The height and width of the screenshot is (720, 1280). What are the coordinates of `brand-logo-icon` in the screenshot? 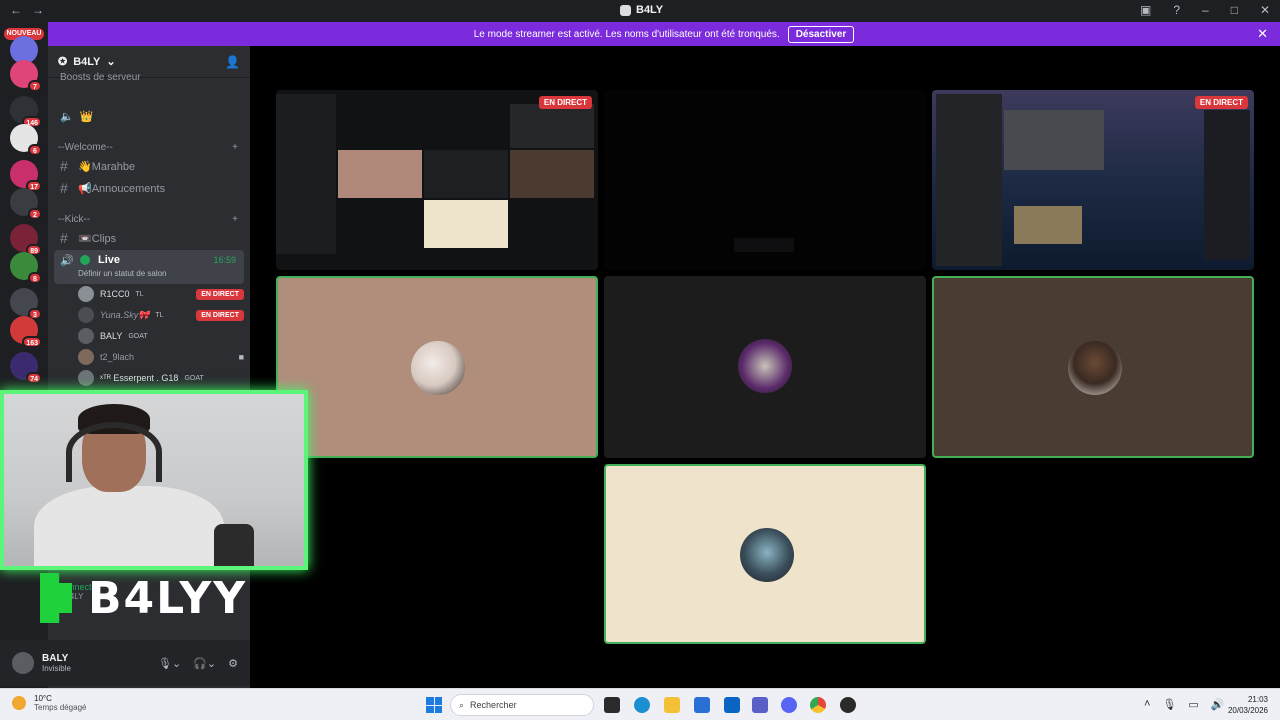 It's located at (56, 598).